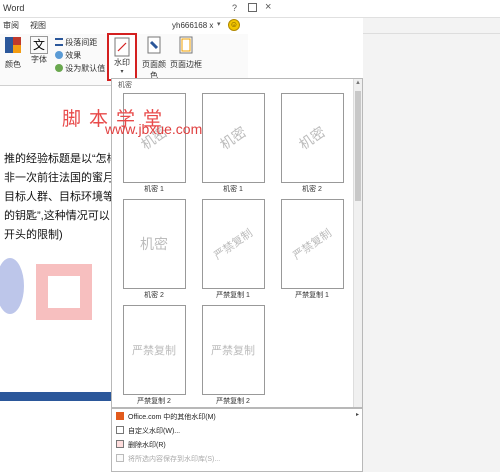 The height and width of the screenshot is (472, 500). What do you see at coordinates (154, 45) in the screenshot?
I see `page-color-icon` at bounding box center [154, 45].